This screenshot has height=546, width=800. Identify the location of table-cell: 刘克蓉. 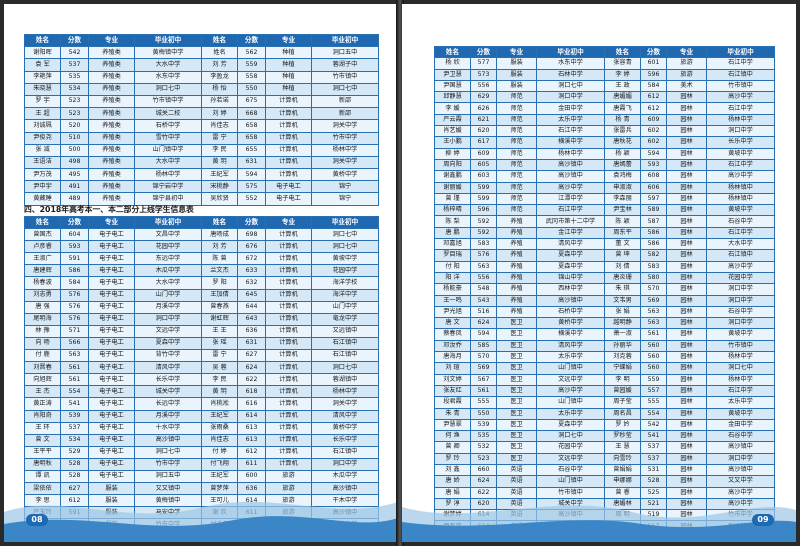
(622, 357).